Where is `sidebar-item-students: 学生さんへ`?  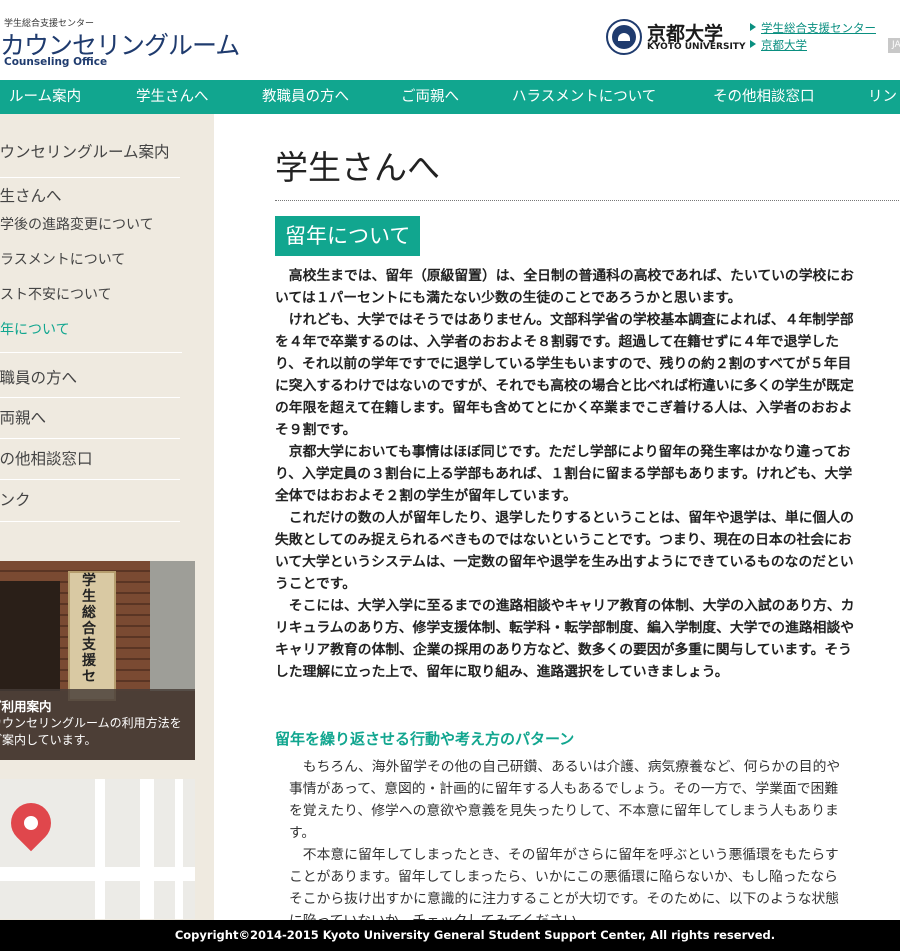
sidebar-item-students: 学生さんへ is located at coordinates (90, 196).